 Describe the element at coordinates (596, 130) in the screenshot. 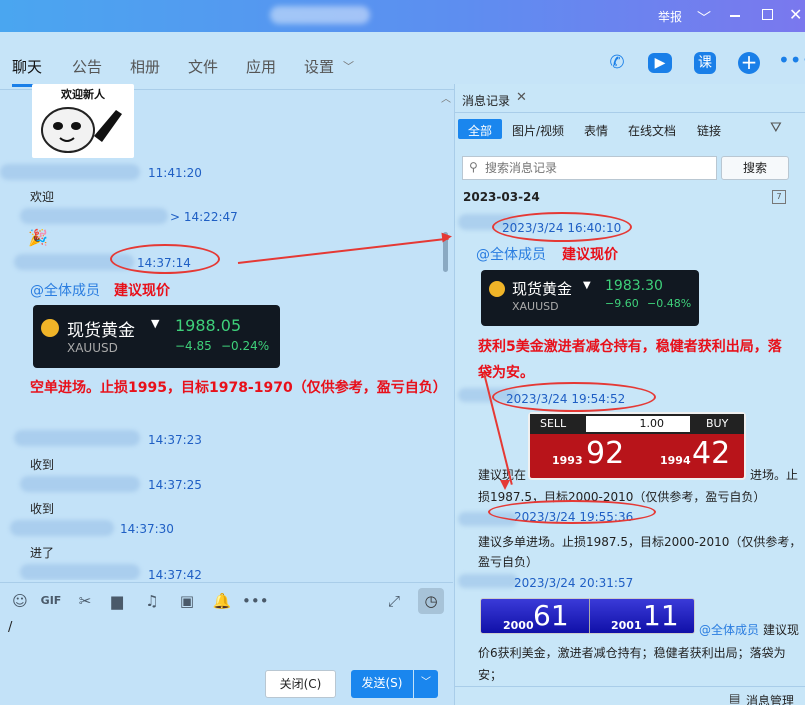

I see `filter-stickers: 表情` at that location.